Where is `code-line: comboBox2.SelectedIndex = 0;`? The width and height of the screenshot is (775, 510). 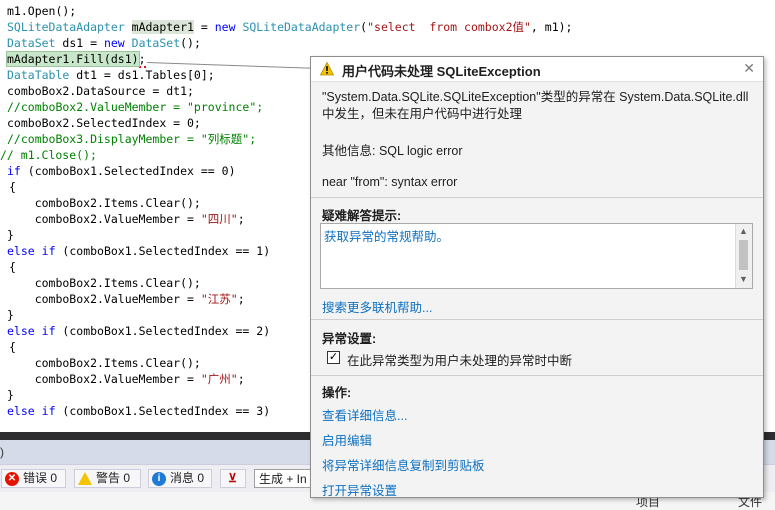 code-line: comboBox2.SelectedIndex = 0; is located at coordinates (104, 123).